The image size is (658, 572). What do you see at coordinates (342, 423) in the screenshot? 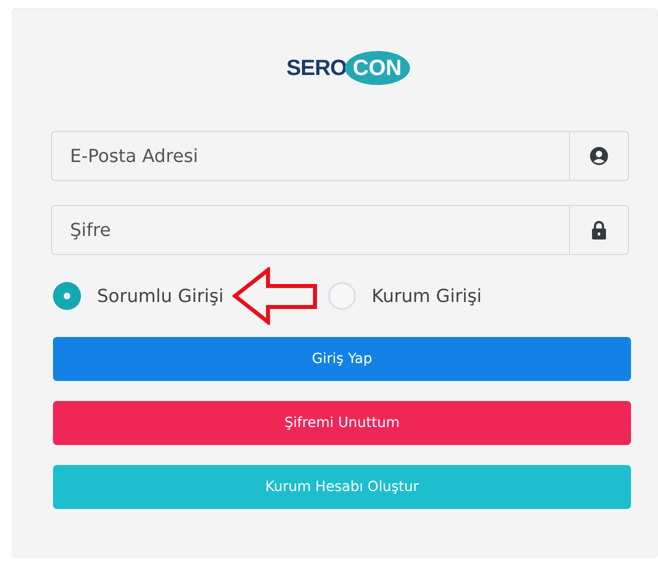
I see `action-button: Şifremi Unuttum` at bounding box center [342, 423].